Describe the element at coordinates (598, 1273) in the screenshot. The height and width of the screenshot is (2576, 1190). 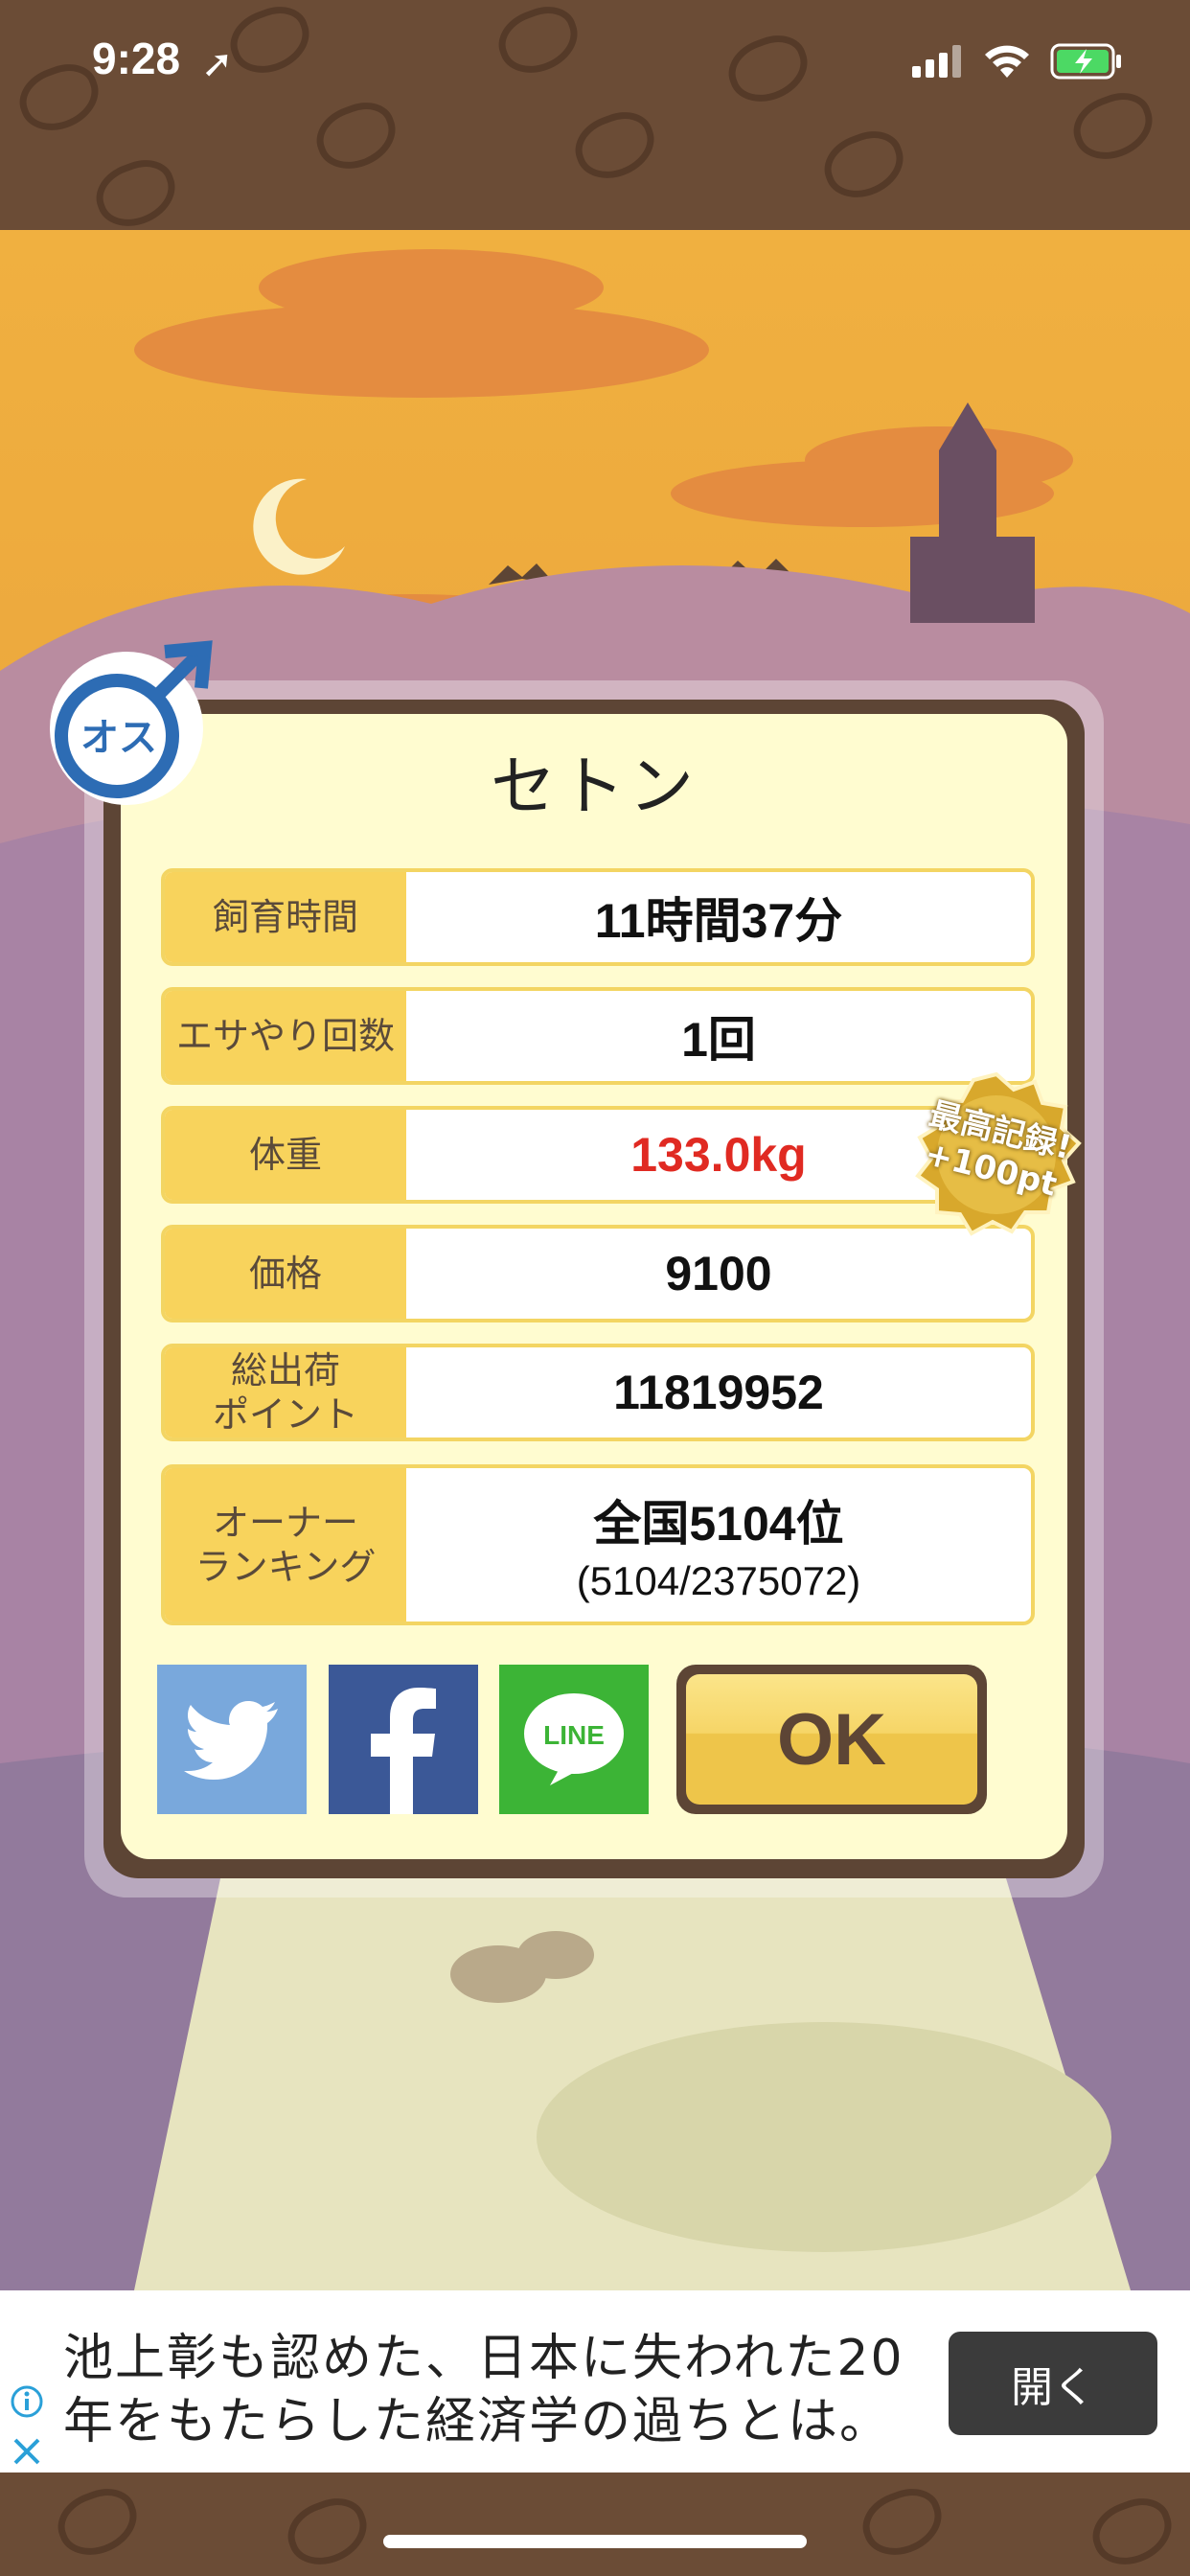
I see `stat-row-price: 価格 9100` at that location.